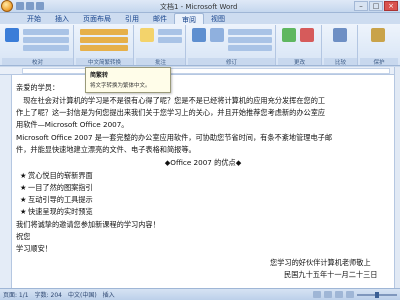 The width and height of the screenshot is (400, 300). Describe the element at coordinates (189, 18) in the screenshot. I see `tab-review: 审阅` at that location.